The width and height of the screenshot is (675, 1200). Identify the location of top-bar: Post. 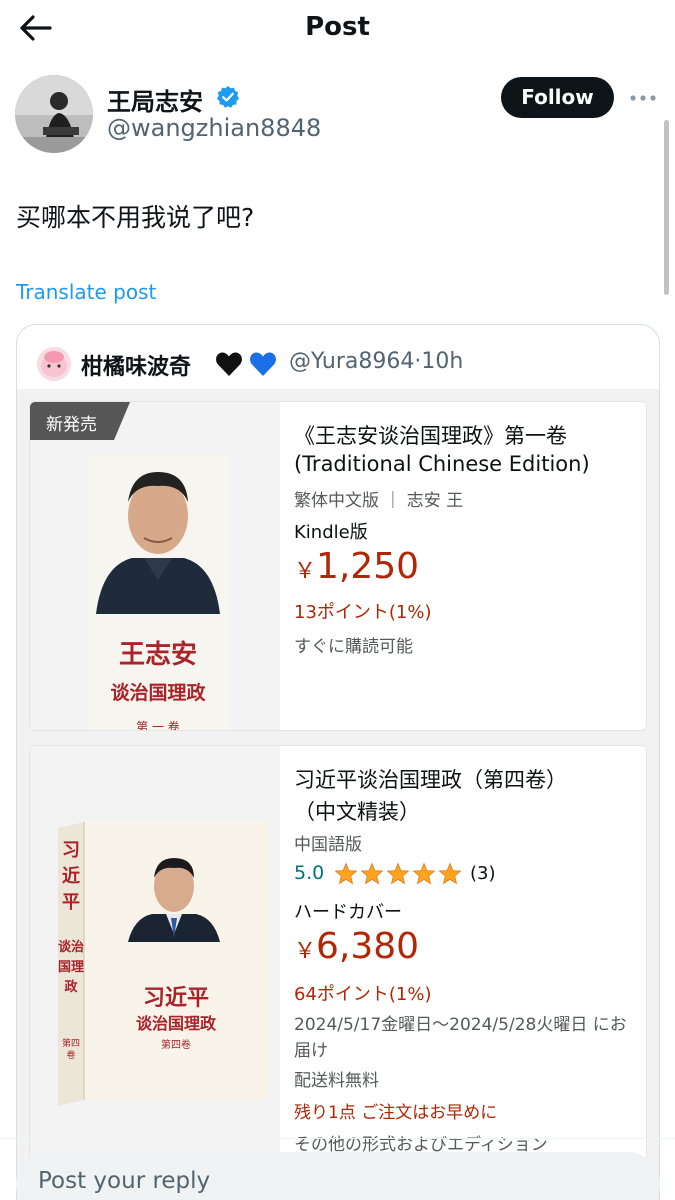
(337, 28).